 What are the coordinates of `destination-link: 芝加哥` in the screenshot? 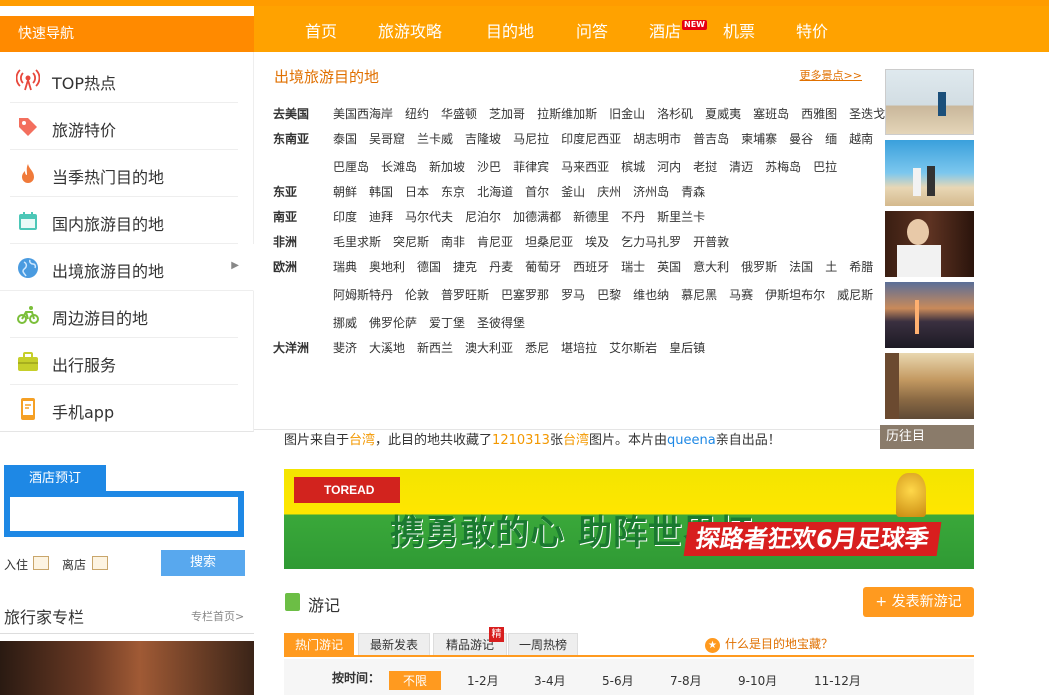 It's located at (507, 114).